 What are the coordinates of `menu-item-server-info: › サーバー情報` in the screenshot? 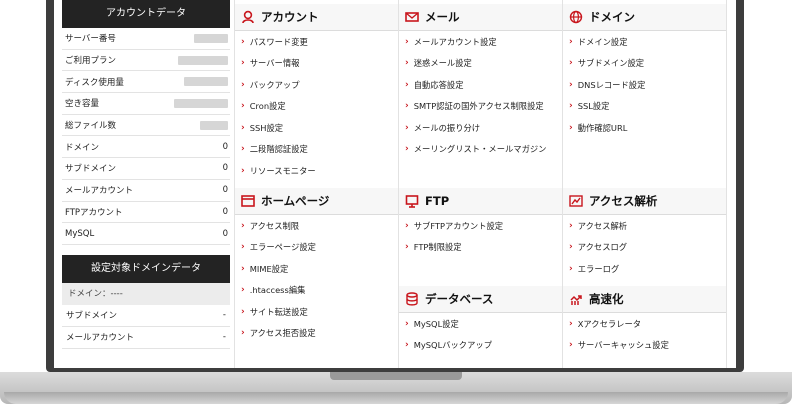 It's located at (316, 64).